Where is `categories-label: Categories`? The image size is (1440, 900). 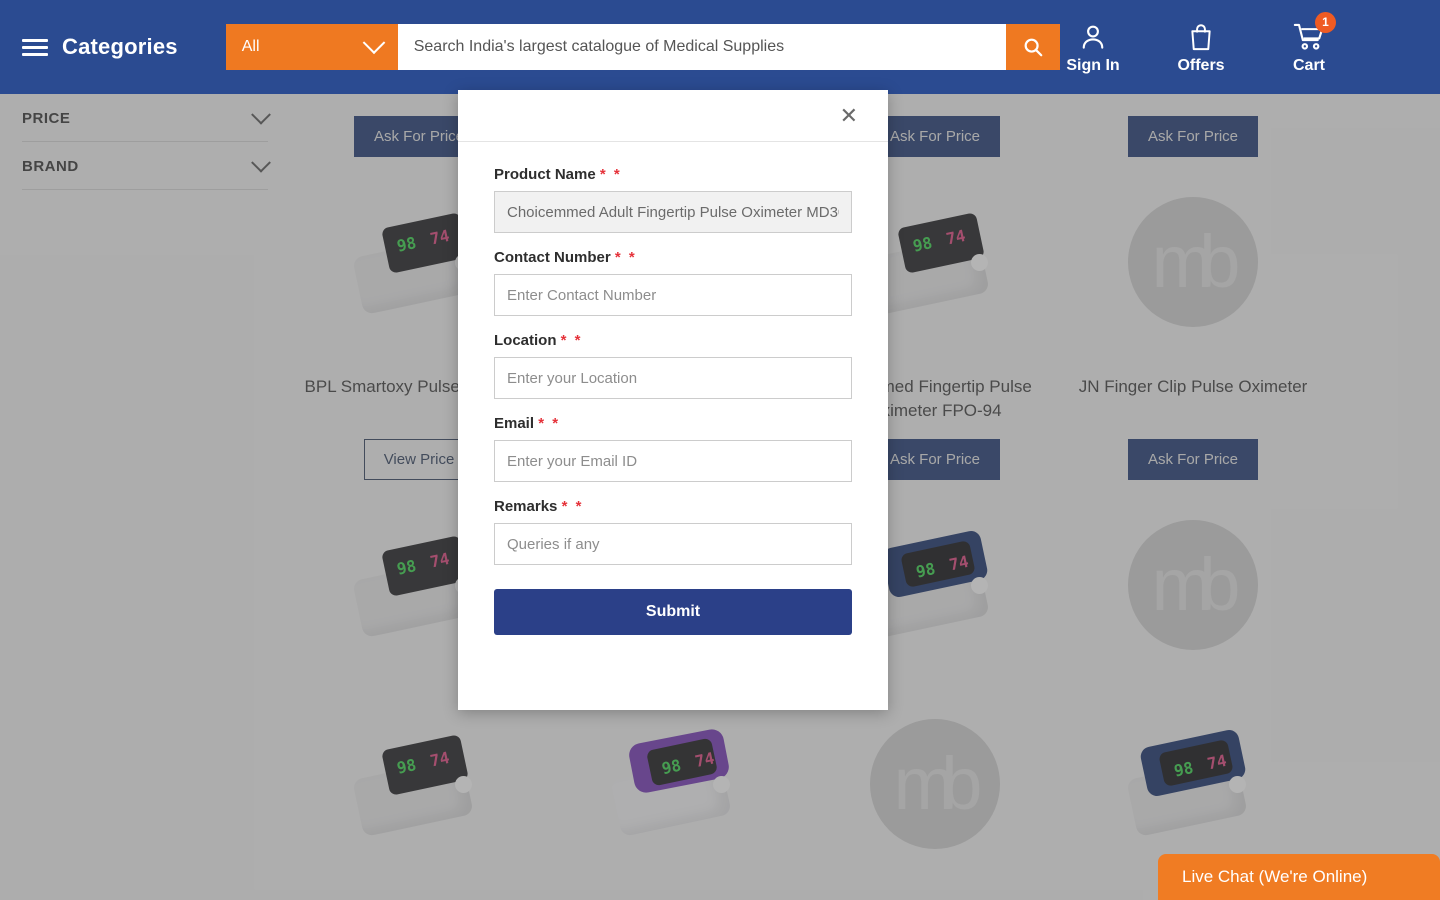 categories-label: Categories is located at coordinates (120, 46).